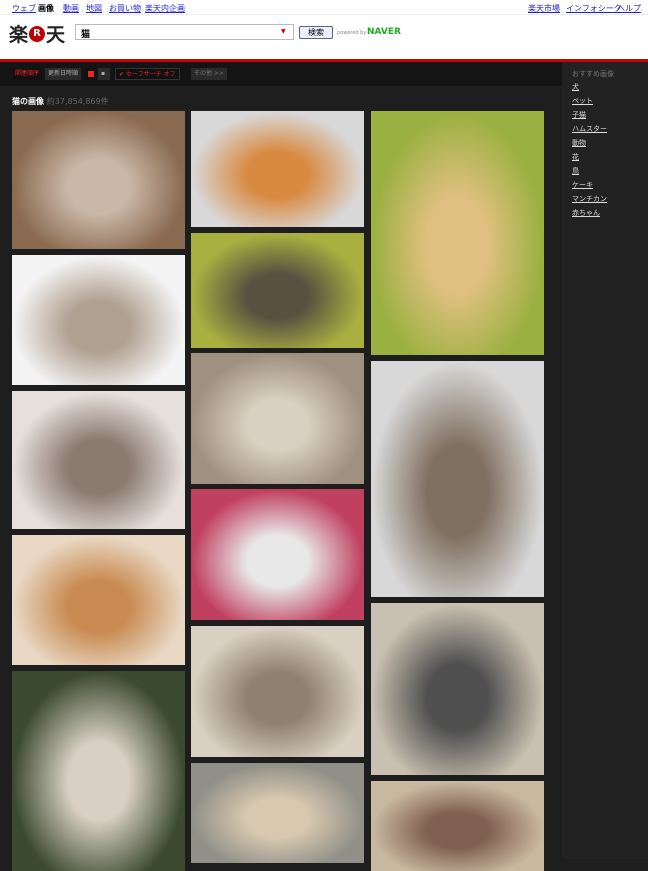 The width and height of the screenshot is (648, 871). Describe the element at coordinates (184, 32) in the screenshot. I see `search-input: 猫` at that location.